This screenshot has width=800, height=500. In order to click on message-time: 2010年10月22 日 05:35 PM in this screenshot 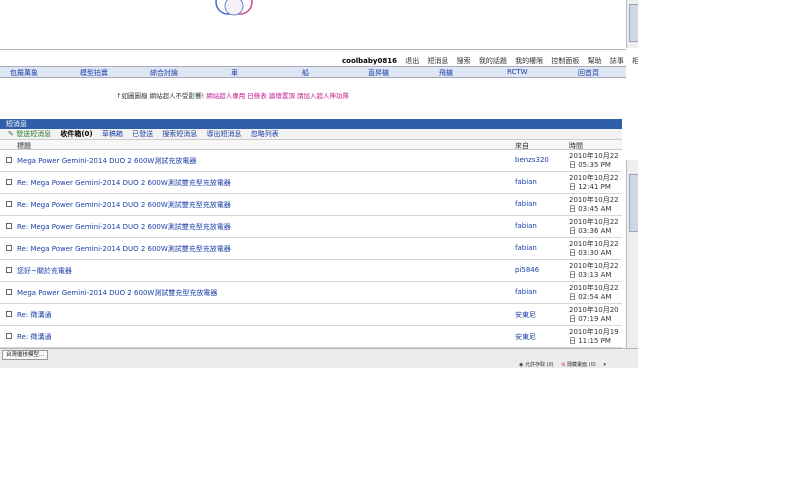, I will do `click(595, 160)`.